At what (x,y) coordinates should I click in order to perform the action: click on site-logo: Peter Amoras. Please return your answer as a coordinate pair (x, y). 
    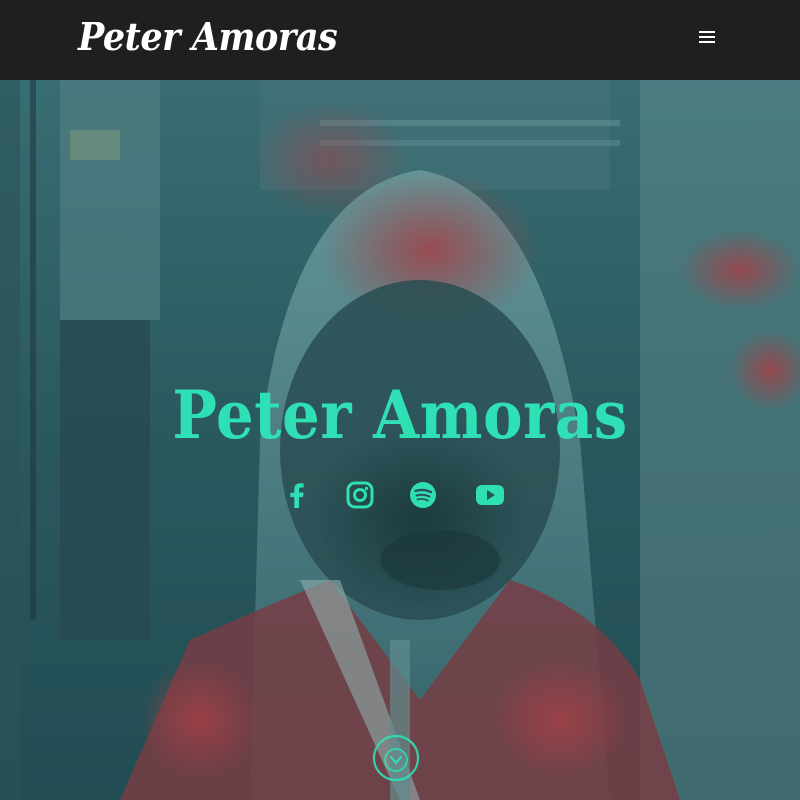
    Looking at the image, I should click on (208, 36).